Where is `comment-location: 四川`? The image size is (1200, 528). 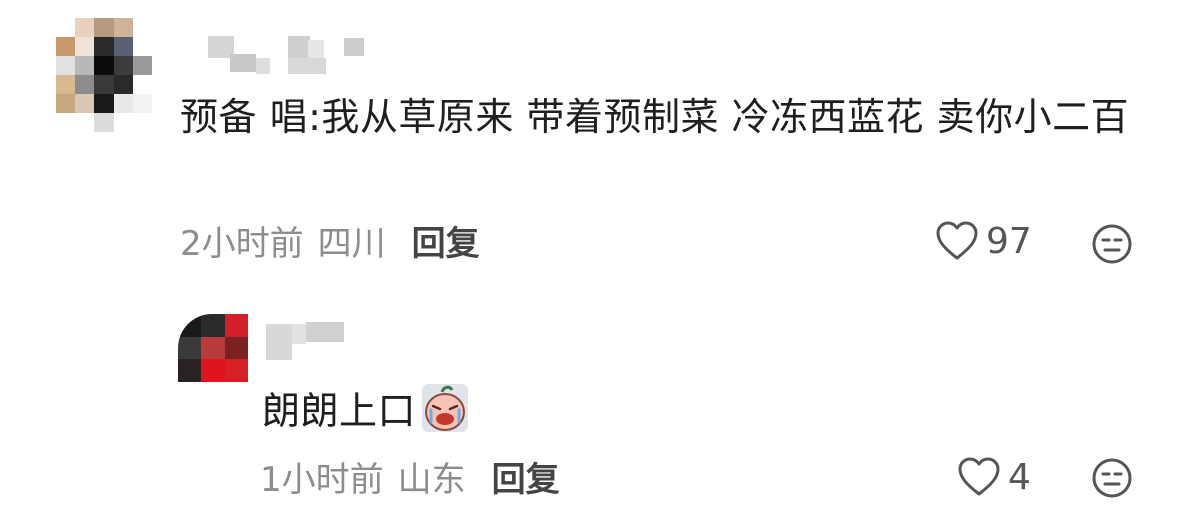
comment-location: 四川 is located at coordinates (351, 244).